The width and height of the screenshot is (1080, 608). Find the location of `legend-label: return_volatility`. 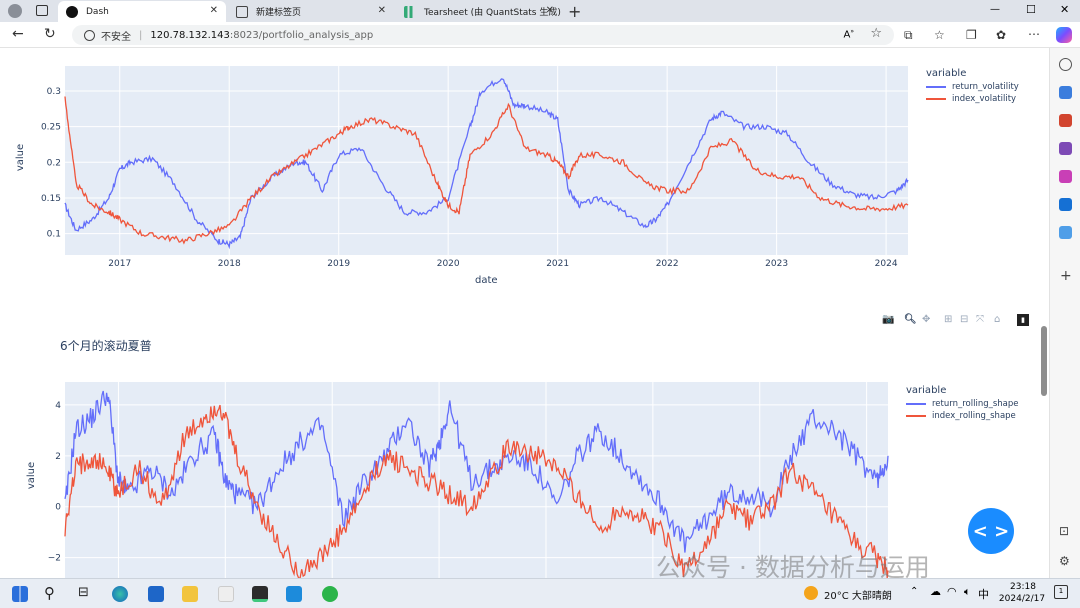

legend-label: return_volatility is located at coordinates (985, 87).